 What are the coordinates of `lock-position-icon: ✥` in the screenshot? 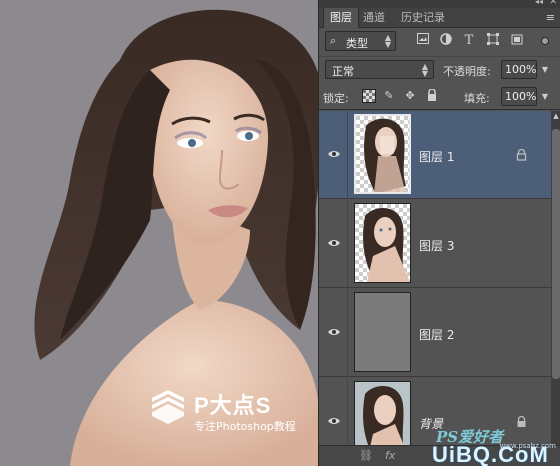 It's located at (410, 96).